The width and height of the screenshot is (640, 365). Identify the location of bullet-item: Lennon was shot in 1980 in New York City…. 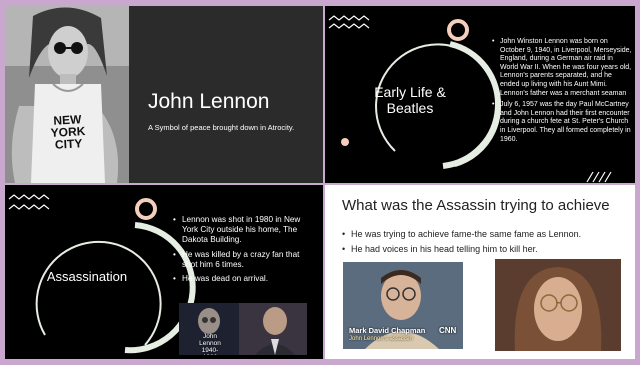
(243, 230).